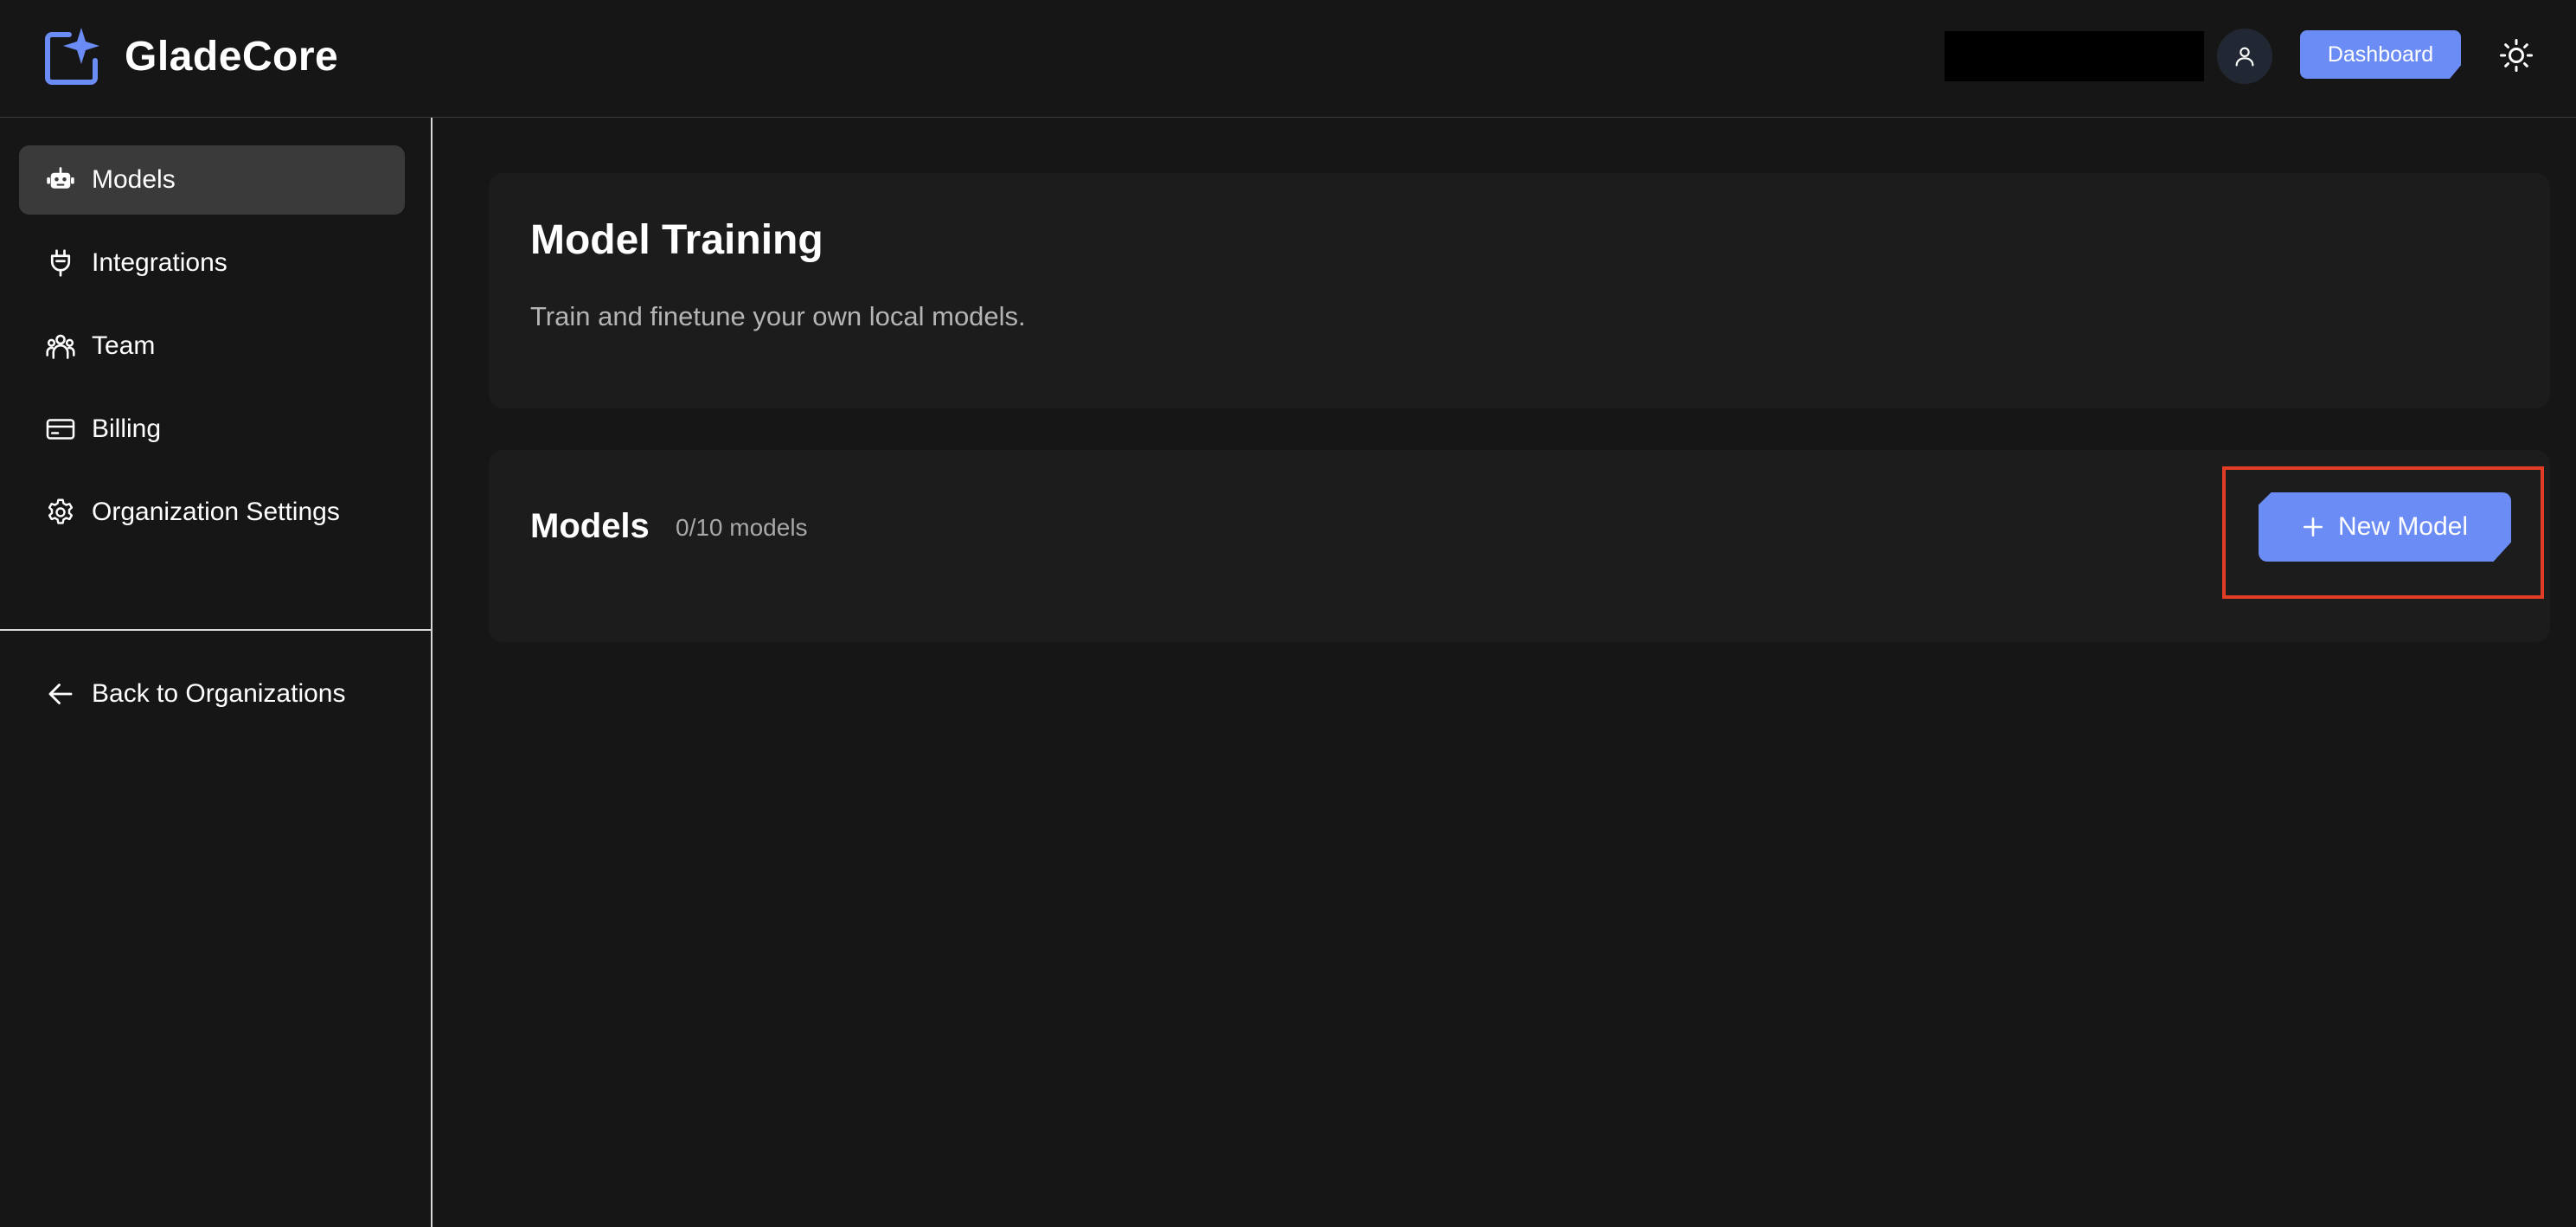  What do you see at coordinates (676, 240) in the screenshot?
I see `page-title: Model Training` at bounding box center [676, 240].